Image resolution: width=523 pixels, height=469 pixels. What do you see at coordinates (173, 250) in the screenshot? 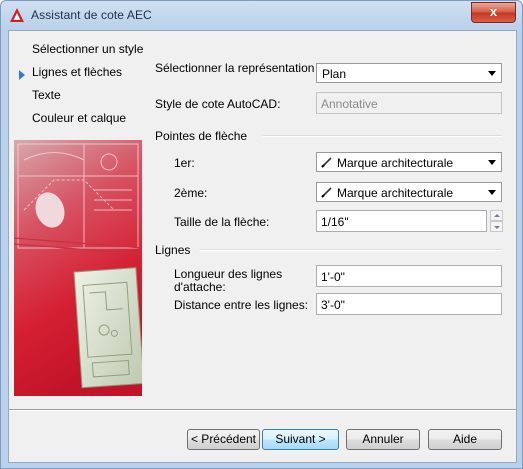
I see `lines-group-title: Lignes` at bounding box center [173, 250].